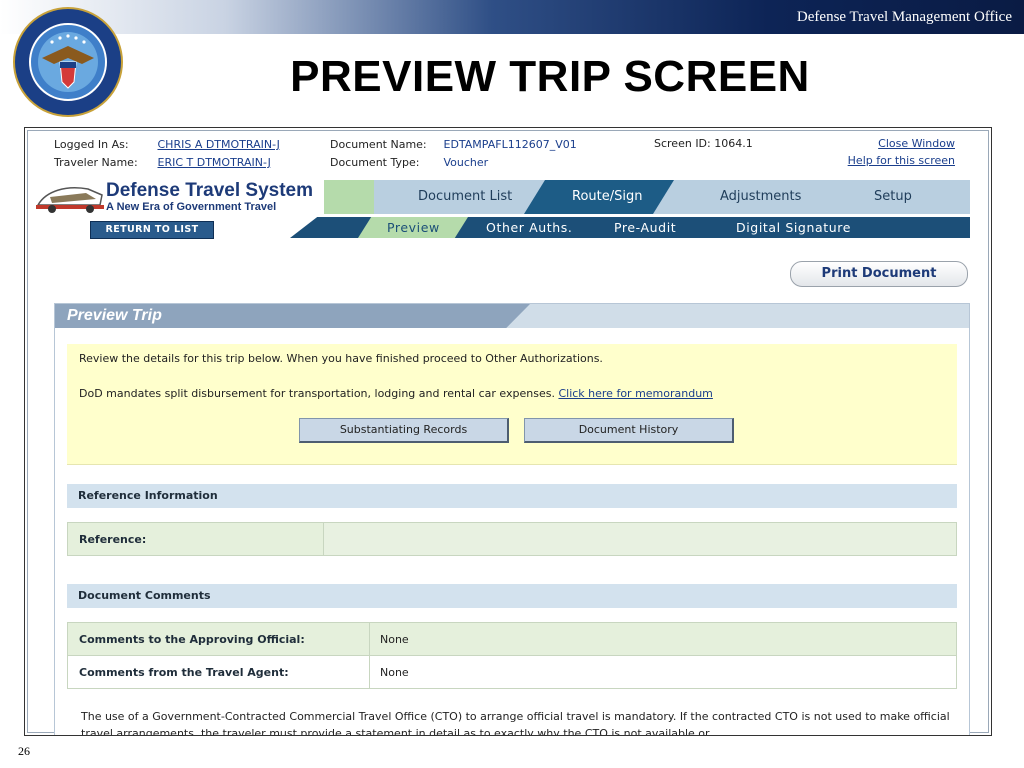  I want to click on logged-in-row: Logged In As: CHRIS A DTMOTRAIN-J, so click(167, 144).